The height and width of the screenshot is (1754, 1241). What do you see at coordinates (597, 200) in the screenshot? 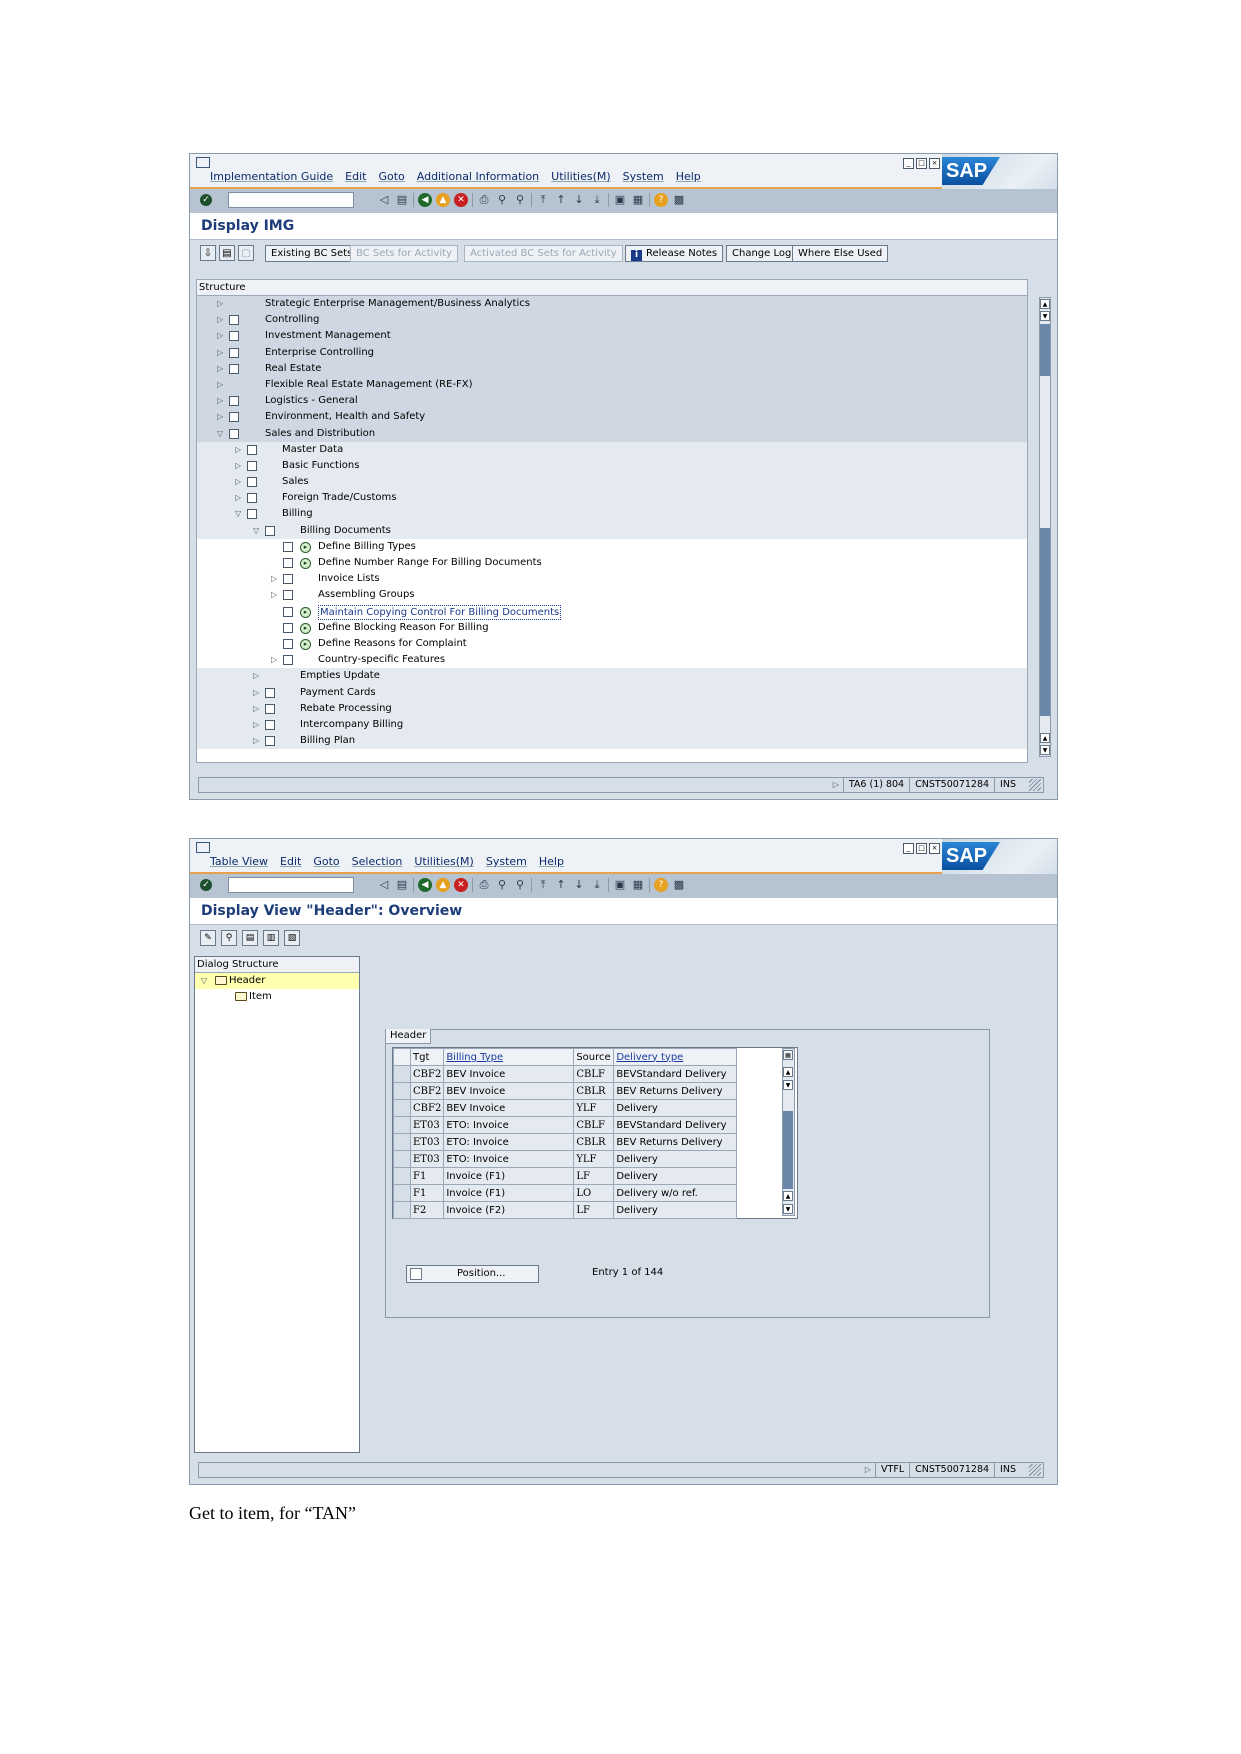
I see `last-page-icon: ⤓` at bounding box center [597, 200].